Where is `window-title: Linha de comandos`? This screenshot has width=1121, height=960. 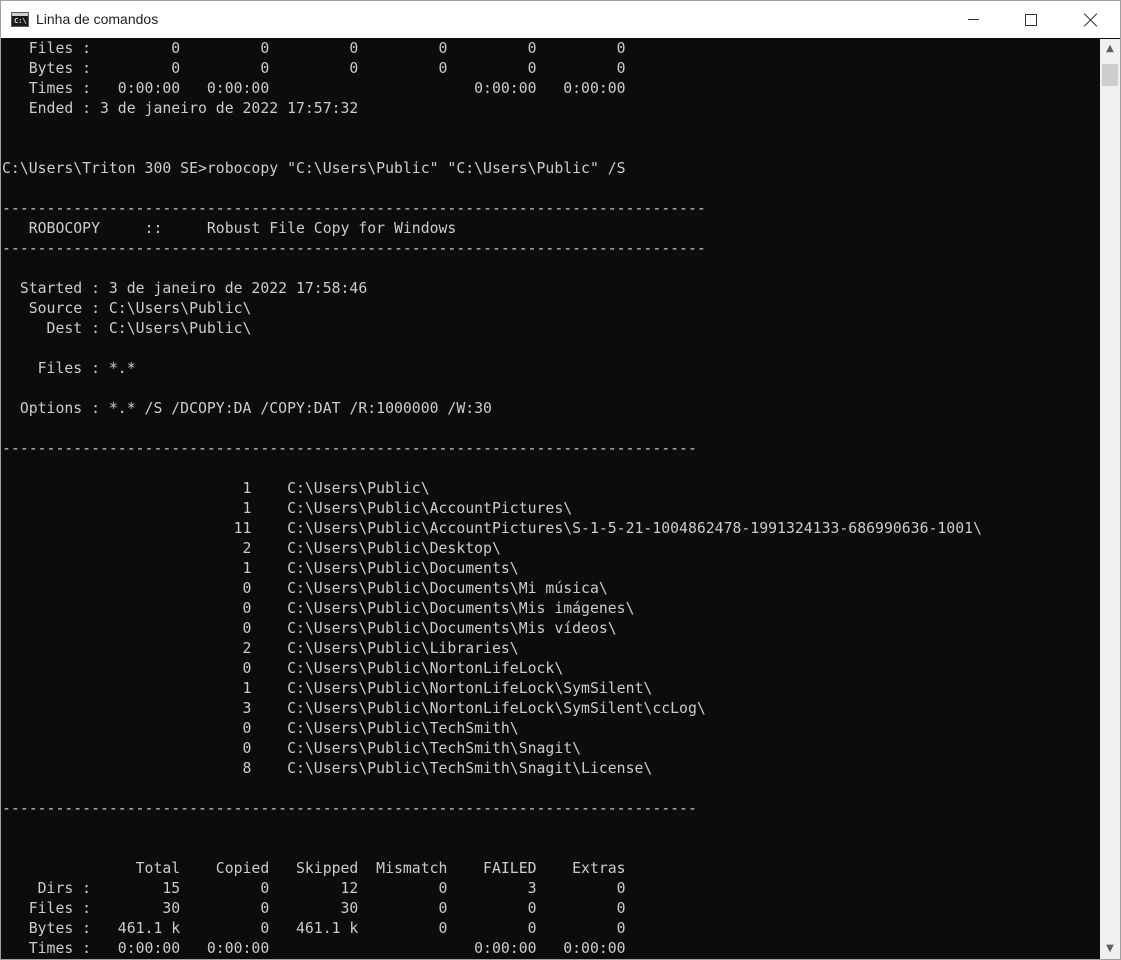
window-title: Linha de comandos is located at coordinates (97, 19).